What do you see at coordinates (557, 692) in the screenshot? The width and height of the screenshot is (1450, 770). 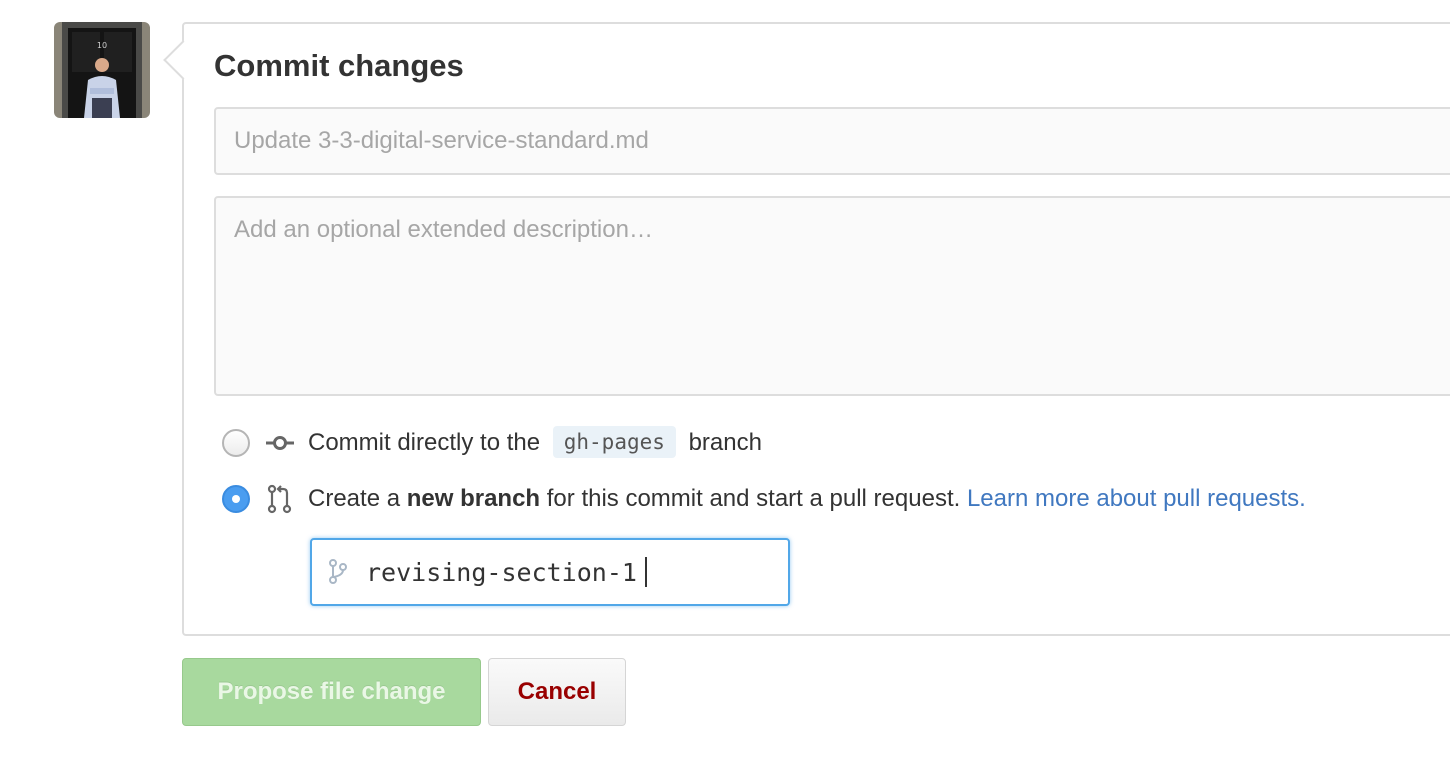 I see `cancel-button: Cancel` at bounding box center [557, 692].